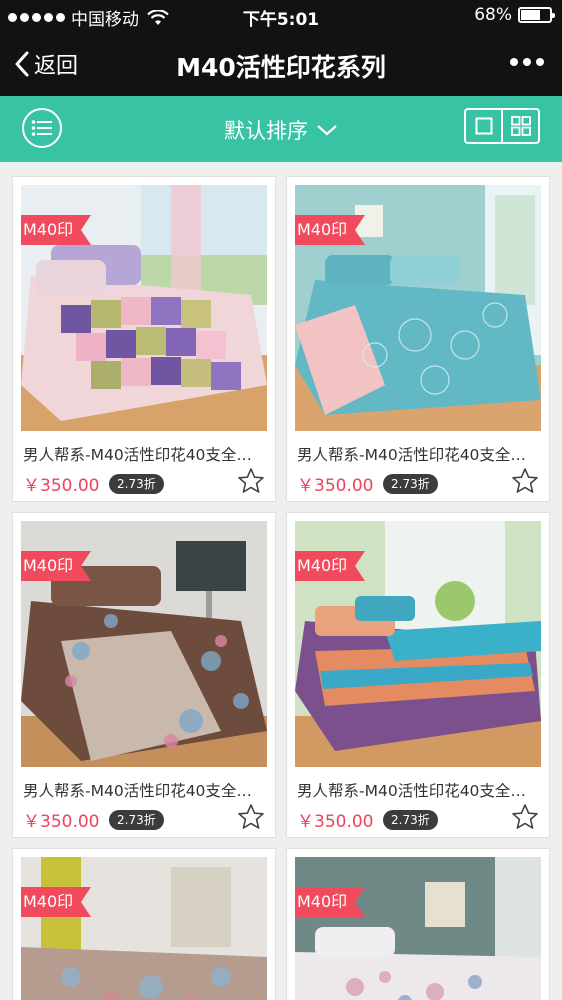  I want to click on square-icon, so click(483, 126).